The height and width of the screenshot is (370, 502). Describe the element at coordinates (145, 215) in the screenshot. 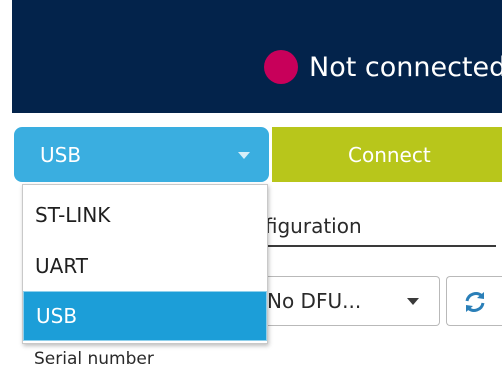

I see `dropdown-option-stlink: ST-LINK` at that location.